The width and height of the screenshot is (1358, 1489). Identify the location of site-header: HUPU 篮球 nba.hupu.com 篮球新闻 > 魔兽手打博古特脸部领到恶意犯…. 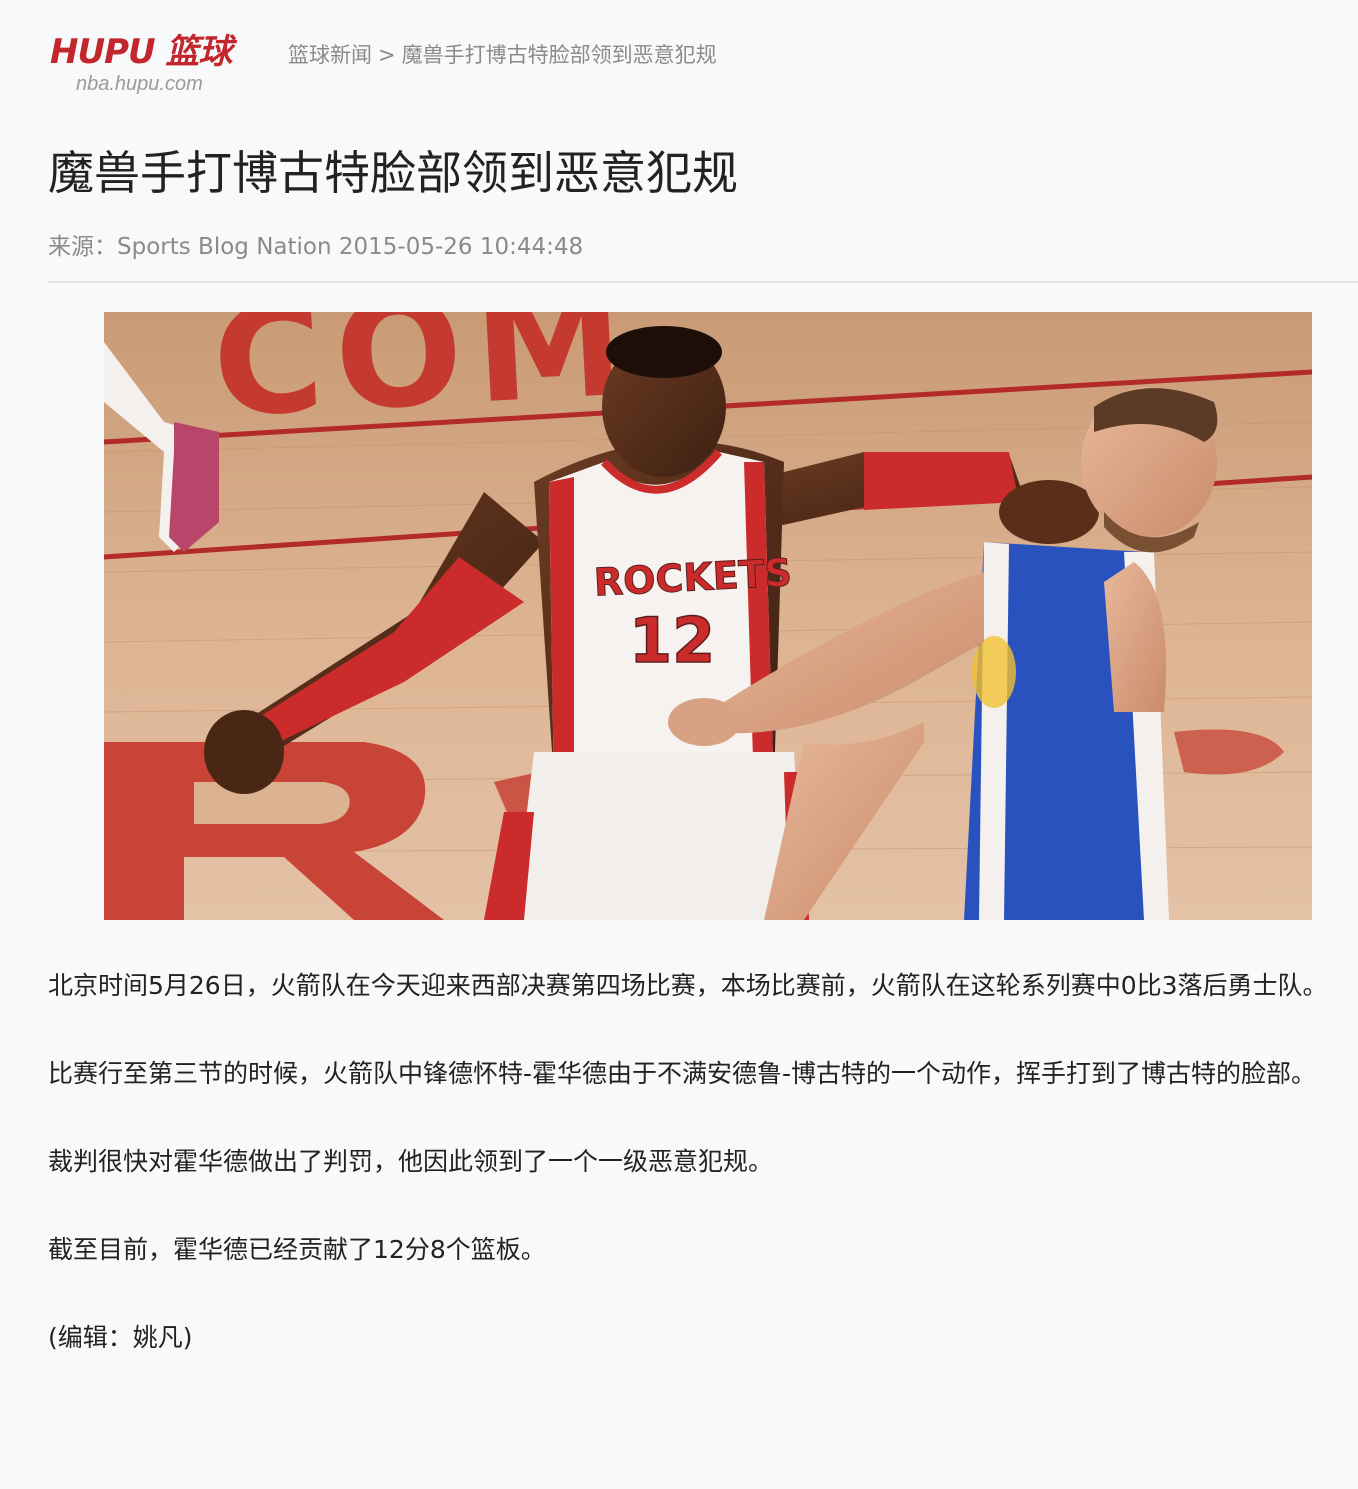
(678, 64).